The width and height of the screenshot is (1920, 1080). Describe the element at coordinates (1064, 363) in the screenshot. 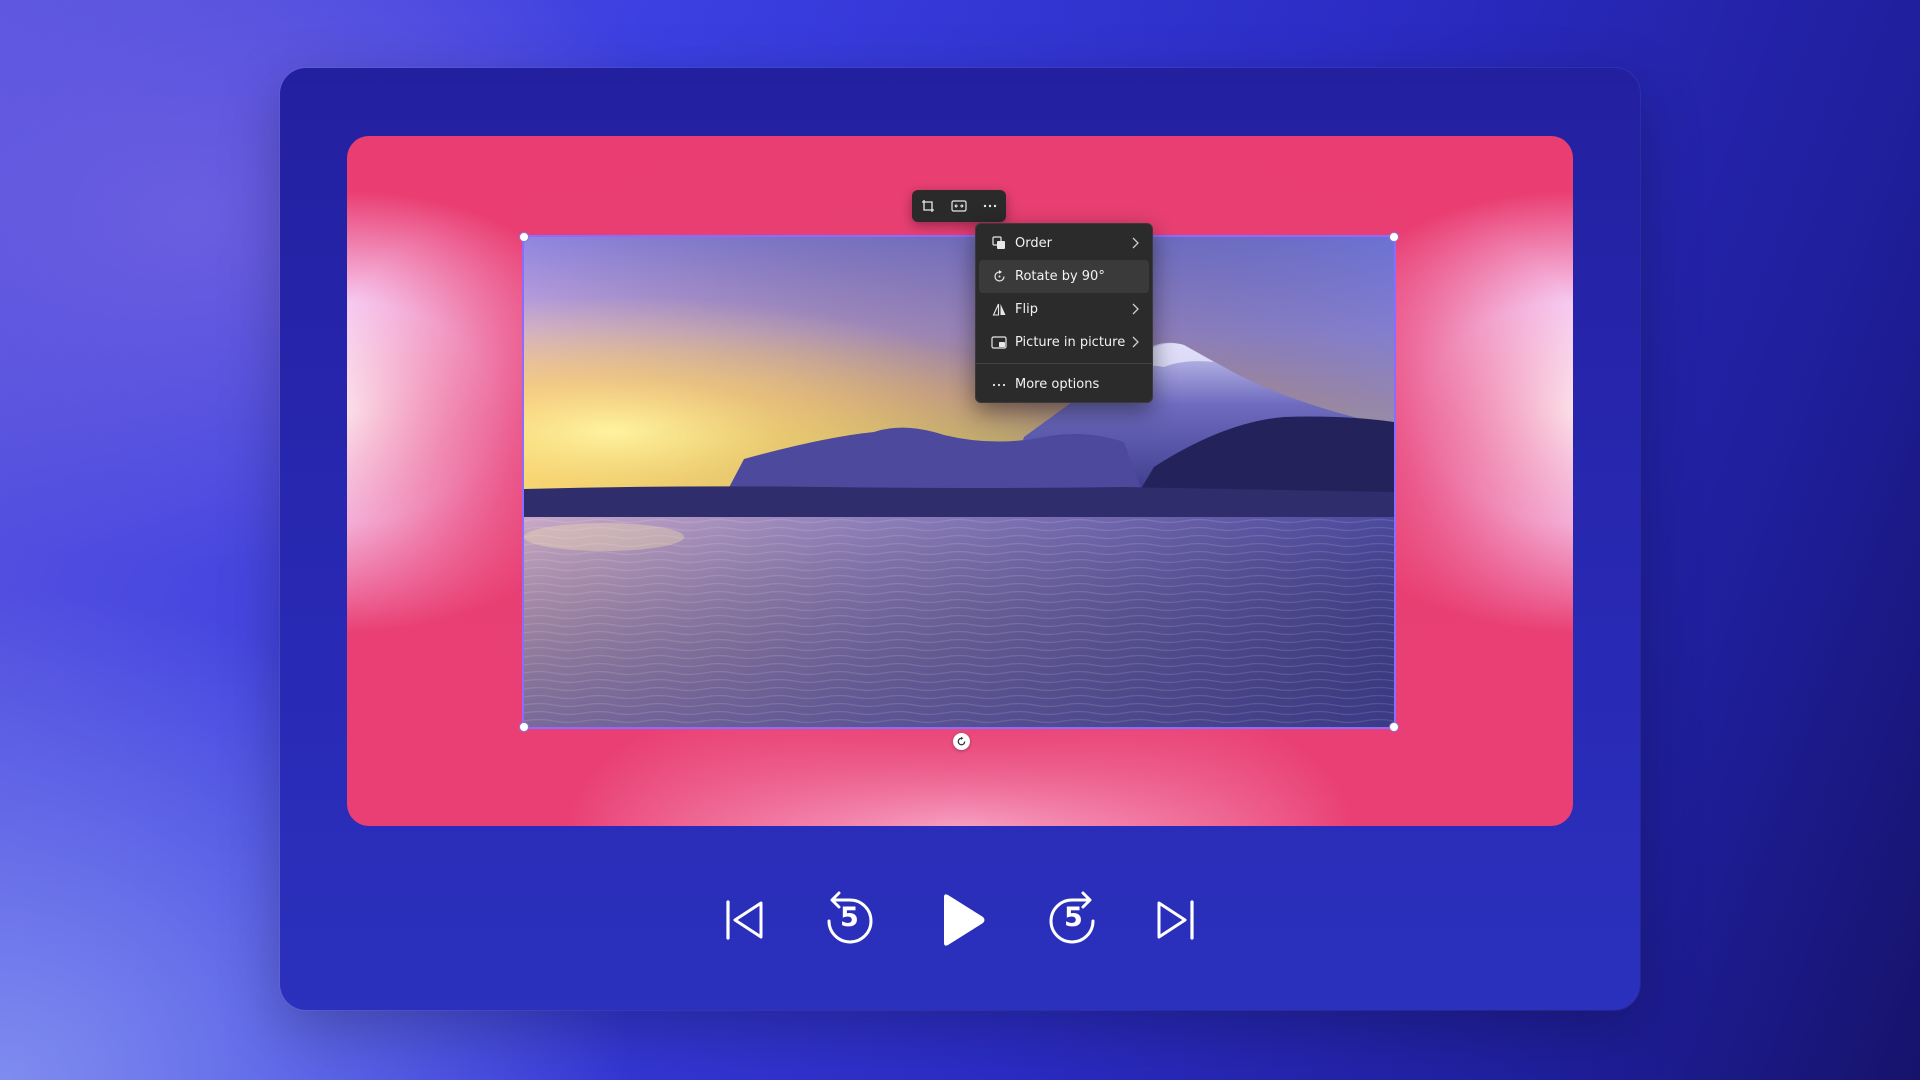

I see `menu-divider` at that location.